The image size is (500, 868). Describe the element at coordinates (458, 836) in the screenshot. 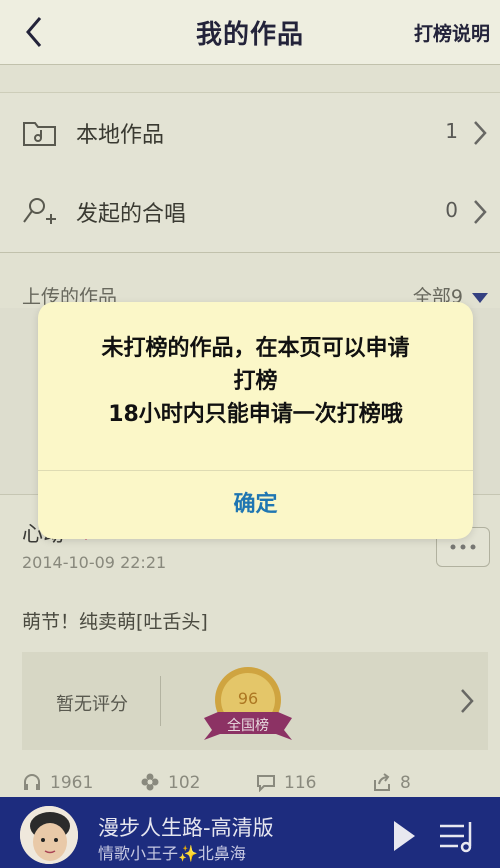

I see `playlist-icon` at that location.